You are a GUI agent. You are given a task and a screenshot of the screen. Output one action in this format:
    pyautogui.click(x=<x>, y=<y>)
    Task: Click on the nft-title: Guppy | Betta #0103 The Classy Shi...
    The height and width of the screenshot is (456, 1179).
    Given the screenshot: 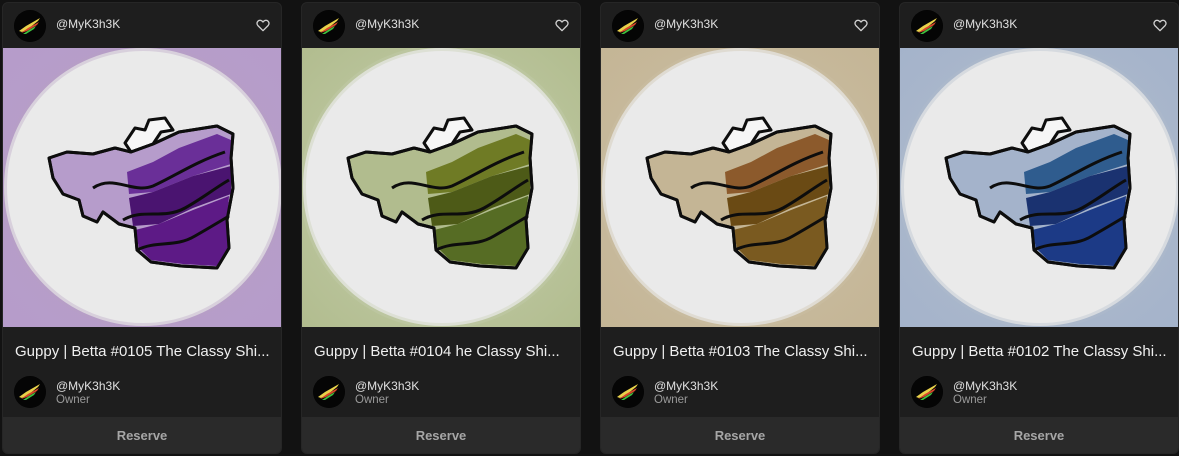 What is the action you would take?
    pyautogui.click(x=742, y=351)
    